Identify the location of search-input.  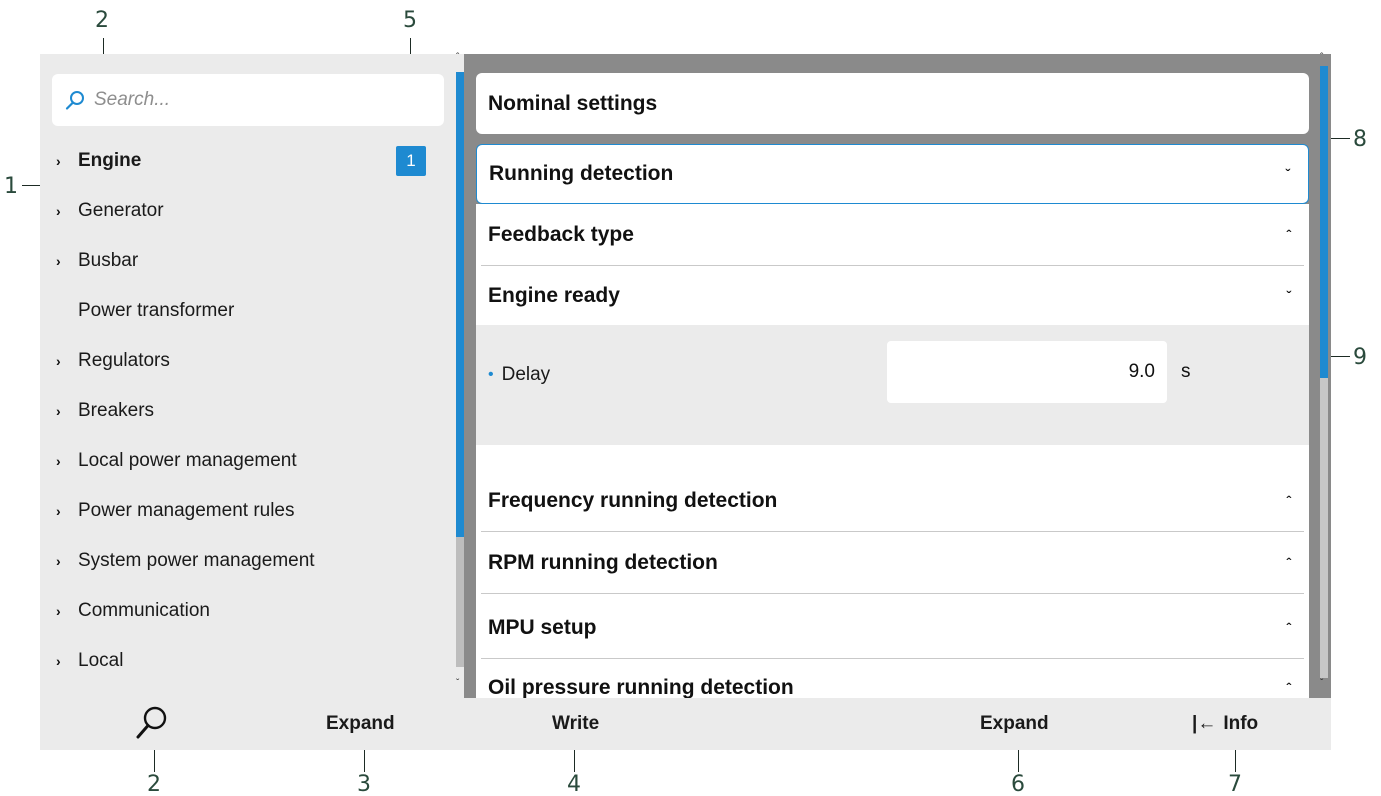
(264, 100).